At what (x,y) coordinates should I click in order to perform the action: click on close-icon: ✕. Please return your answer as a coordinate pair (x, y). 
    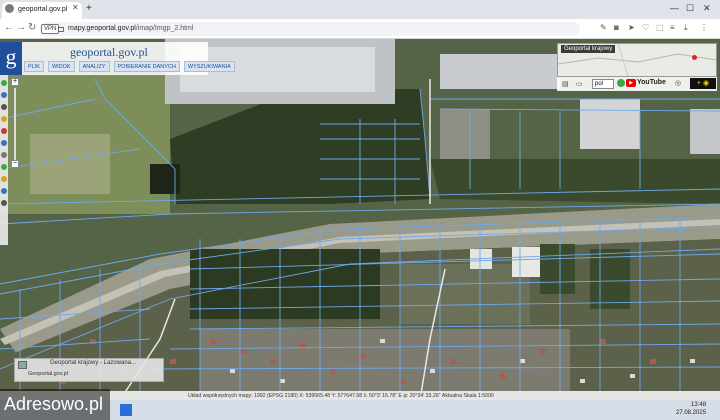
    Looking at the image, I should click on (75, 7).